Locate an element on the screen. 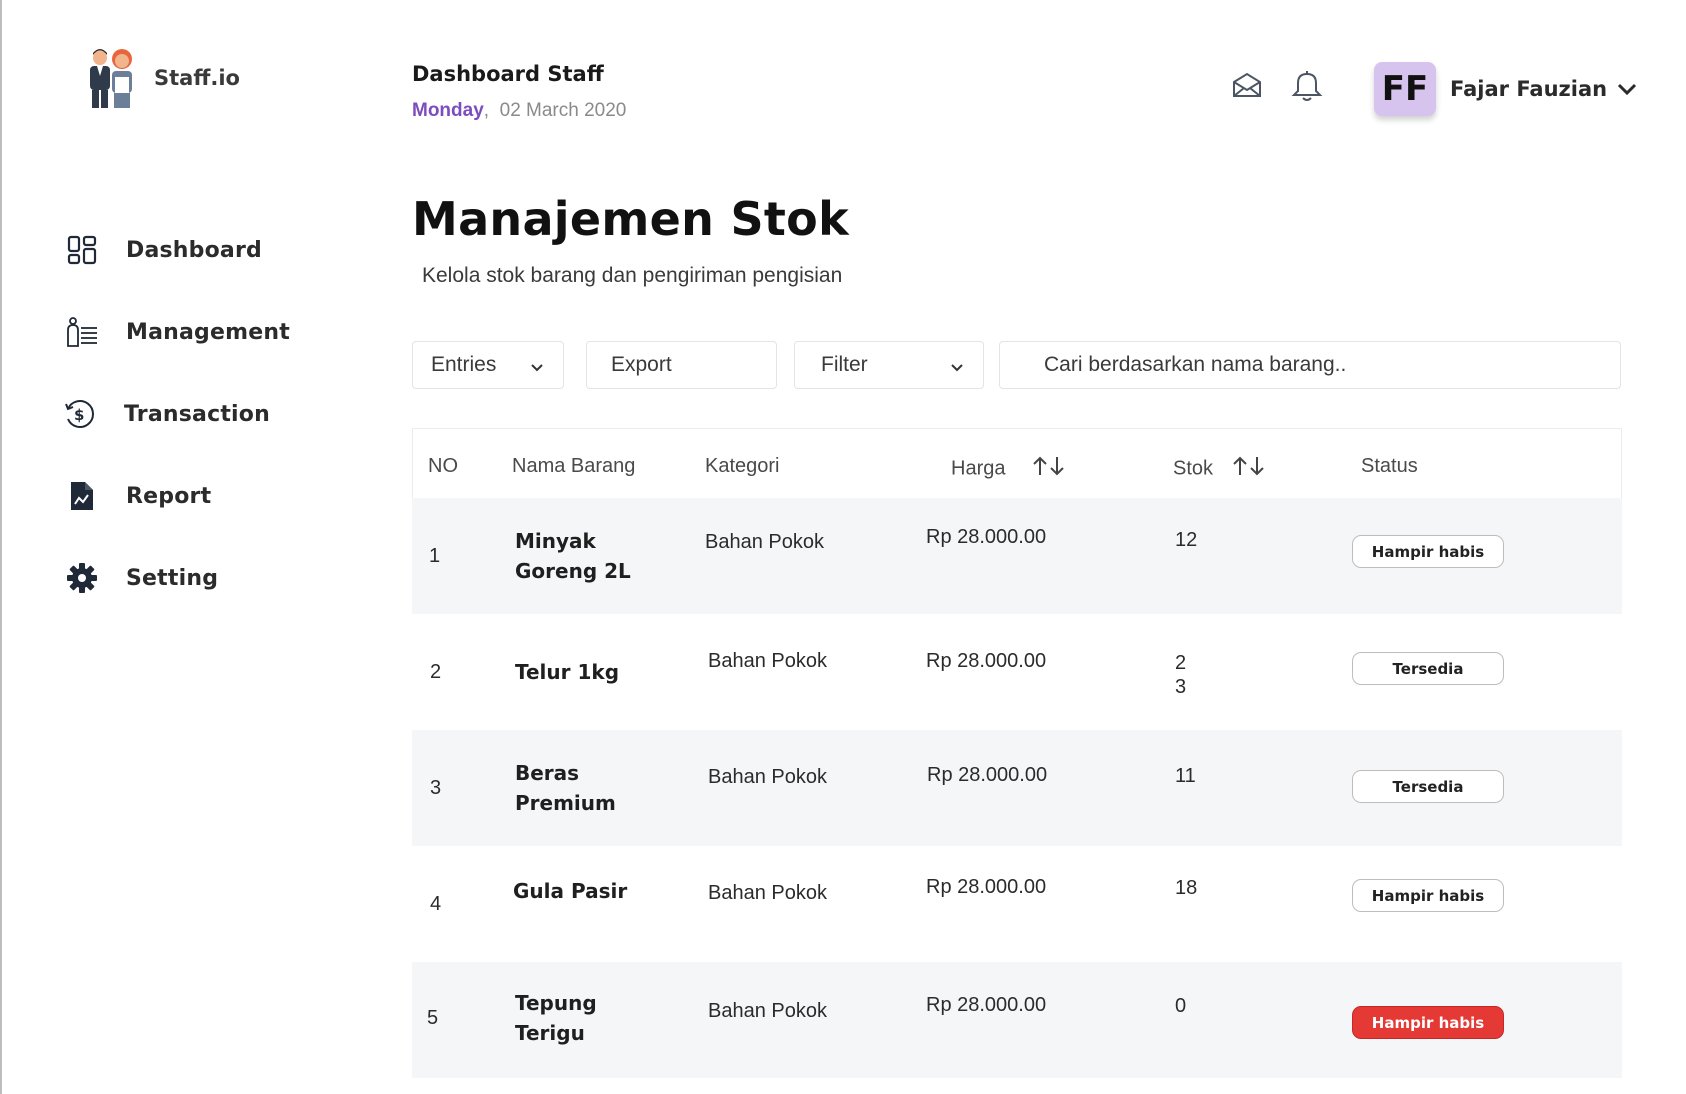 This screenshot has height=1094, width=1686. export-label: Export is located at coordinates (641, 364).